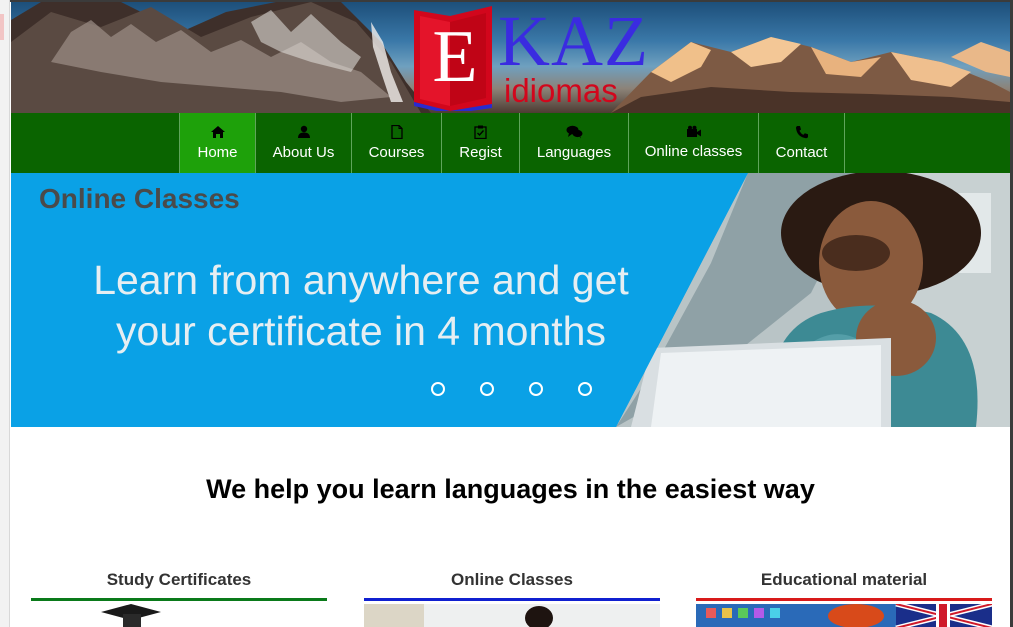  Describe the element at coordinates (217, 143) in the screenshot. I see `nav-item-home: Home` at that location.